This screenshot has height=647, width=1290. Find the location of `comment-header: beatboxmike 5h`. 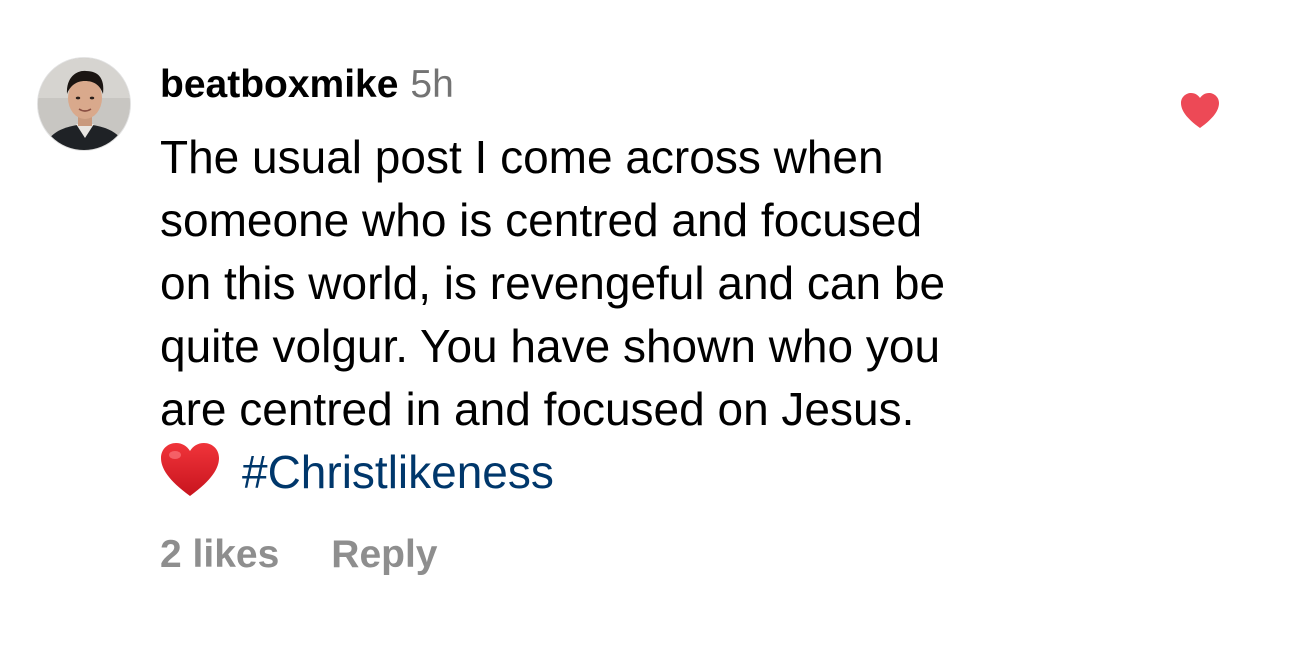

comment-header: beatboxmike 5h is located at coordinates (307, 85).